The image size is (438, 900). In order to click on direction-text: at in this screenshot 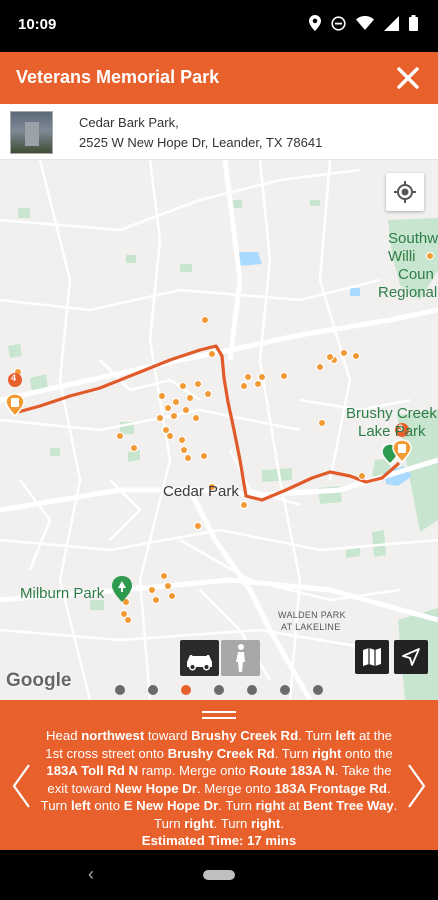, I will do `click(294, 805)`.